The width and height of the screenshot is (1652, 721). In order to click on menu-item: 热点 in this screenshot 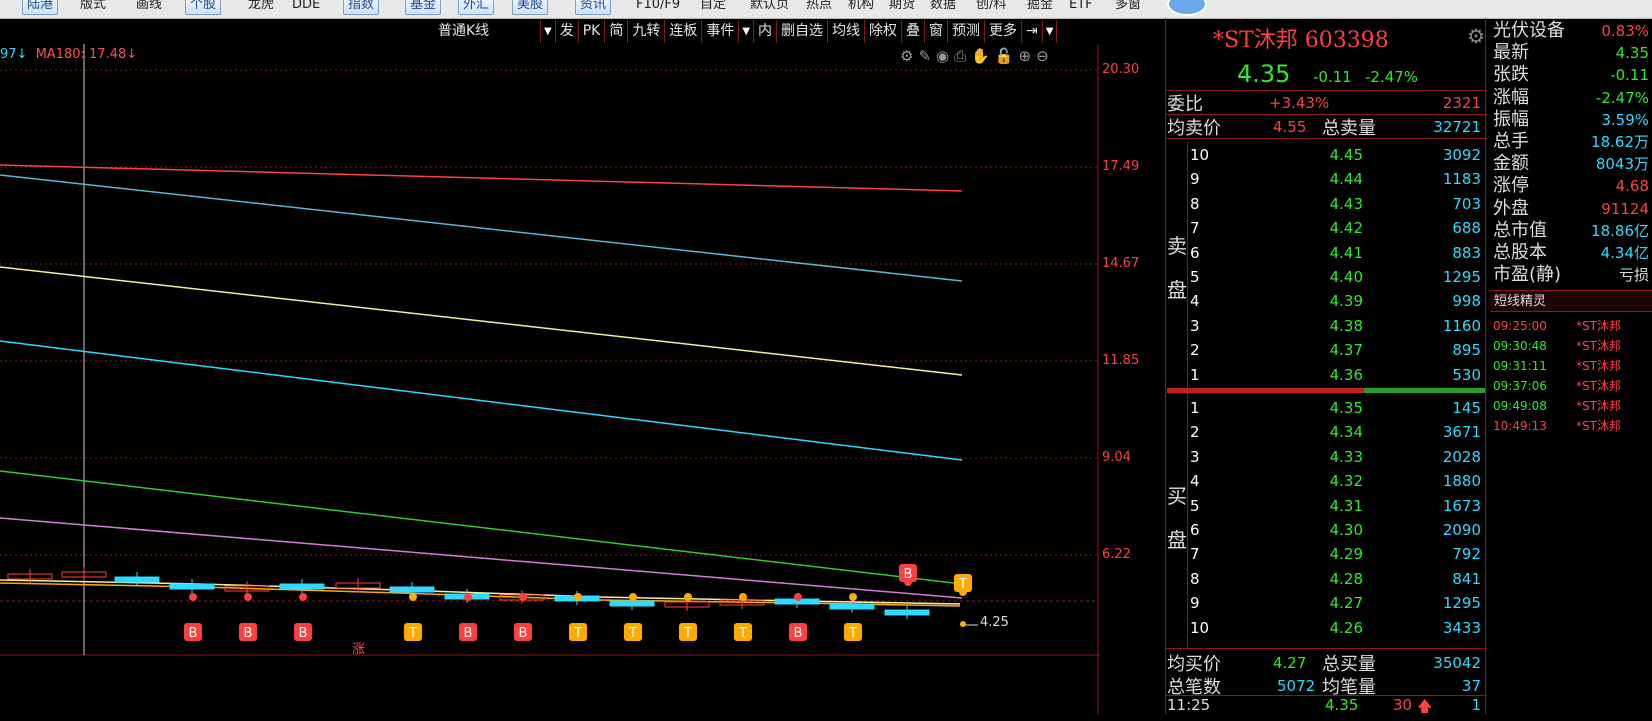, I will do `click(819, 7)`.